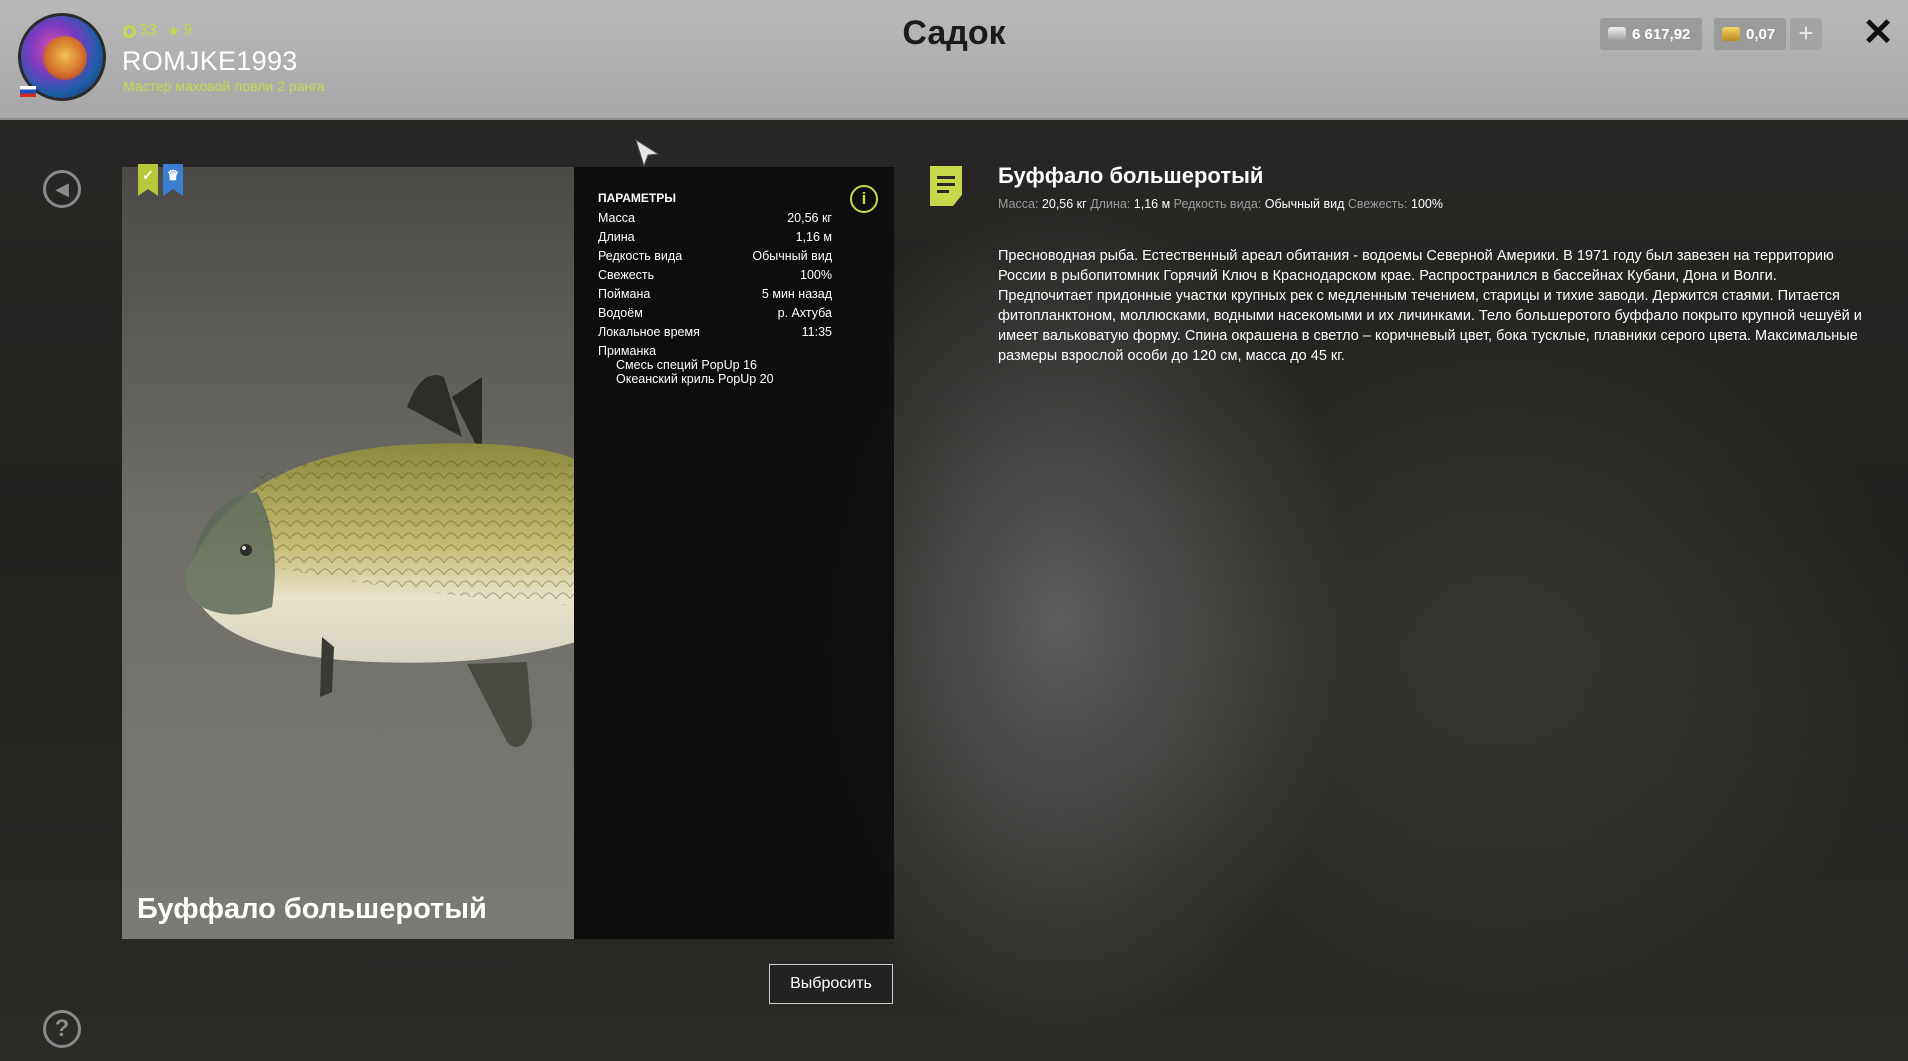 The height and width of the screenshot is (1061, 1908). I want to click on back-button: ◀, so click(62, 189).